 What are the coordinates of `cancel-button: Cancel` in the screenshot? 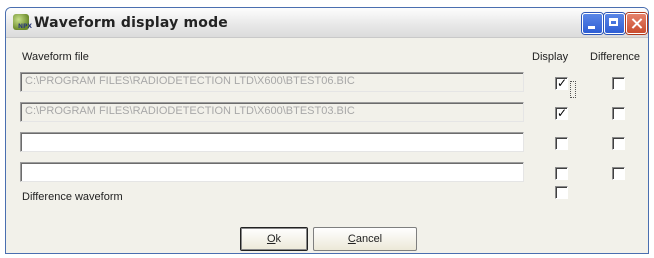 It's located at (365, 239).